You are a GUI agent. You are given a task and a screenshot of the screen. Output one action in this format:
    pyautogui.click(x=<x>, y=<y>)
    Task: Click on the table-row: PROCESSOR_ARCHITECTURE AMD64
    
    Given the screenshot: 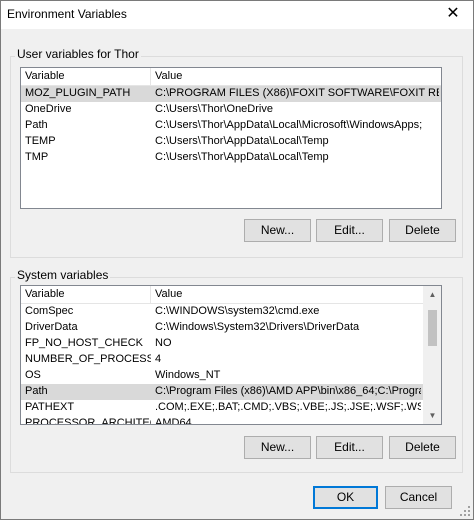 What is the action you would take?
    pyautogui.click(x=231, y=420)
    